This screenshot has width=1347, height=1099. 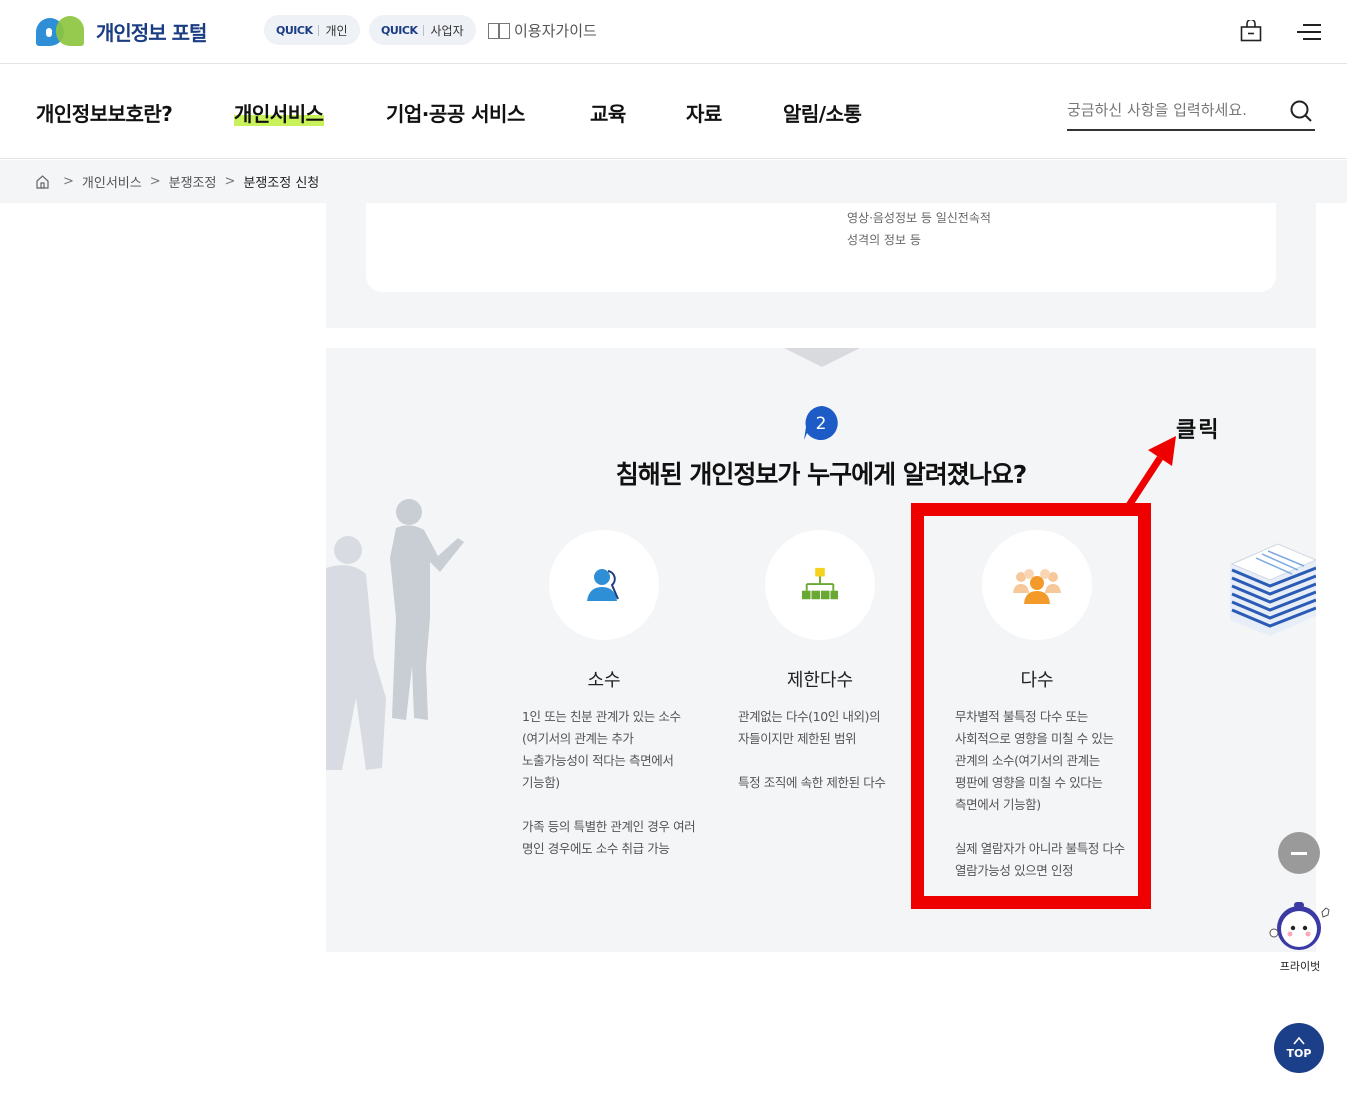 What do you see at coordinates (395, 634) in the screenshot?
I see `people-silhouette-illustration` at bounding box center [395, 634].